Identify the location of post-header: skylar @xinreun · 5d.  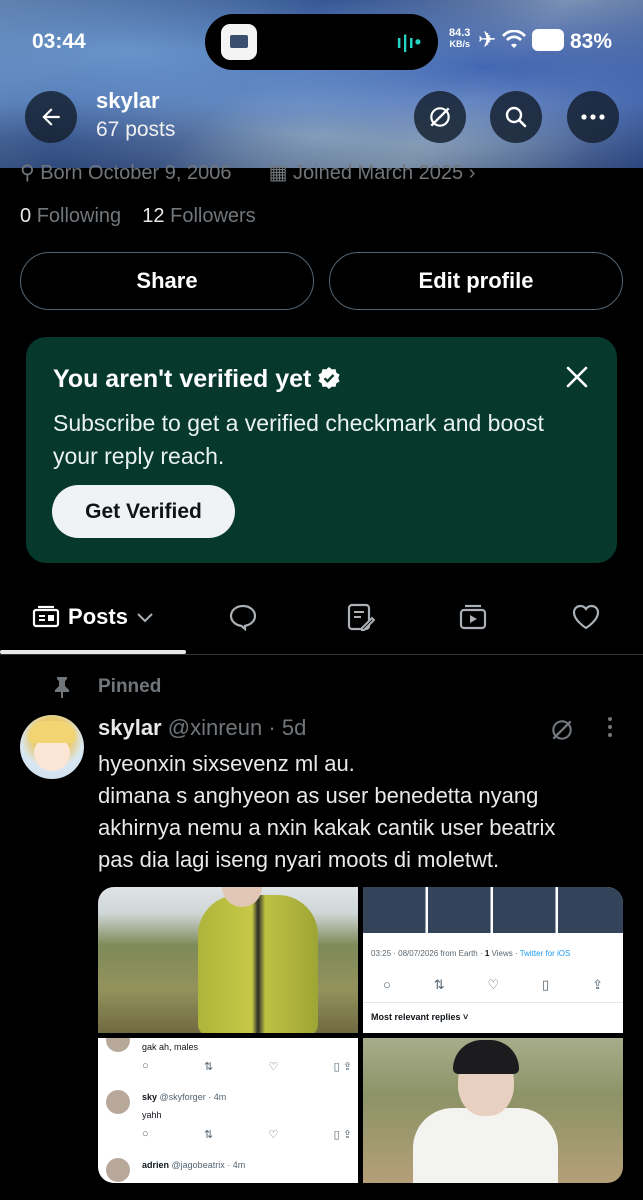
(202, 728).